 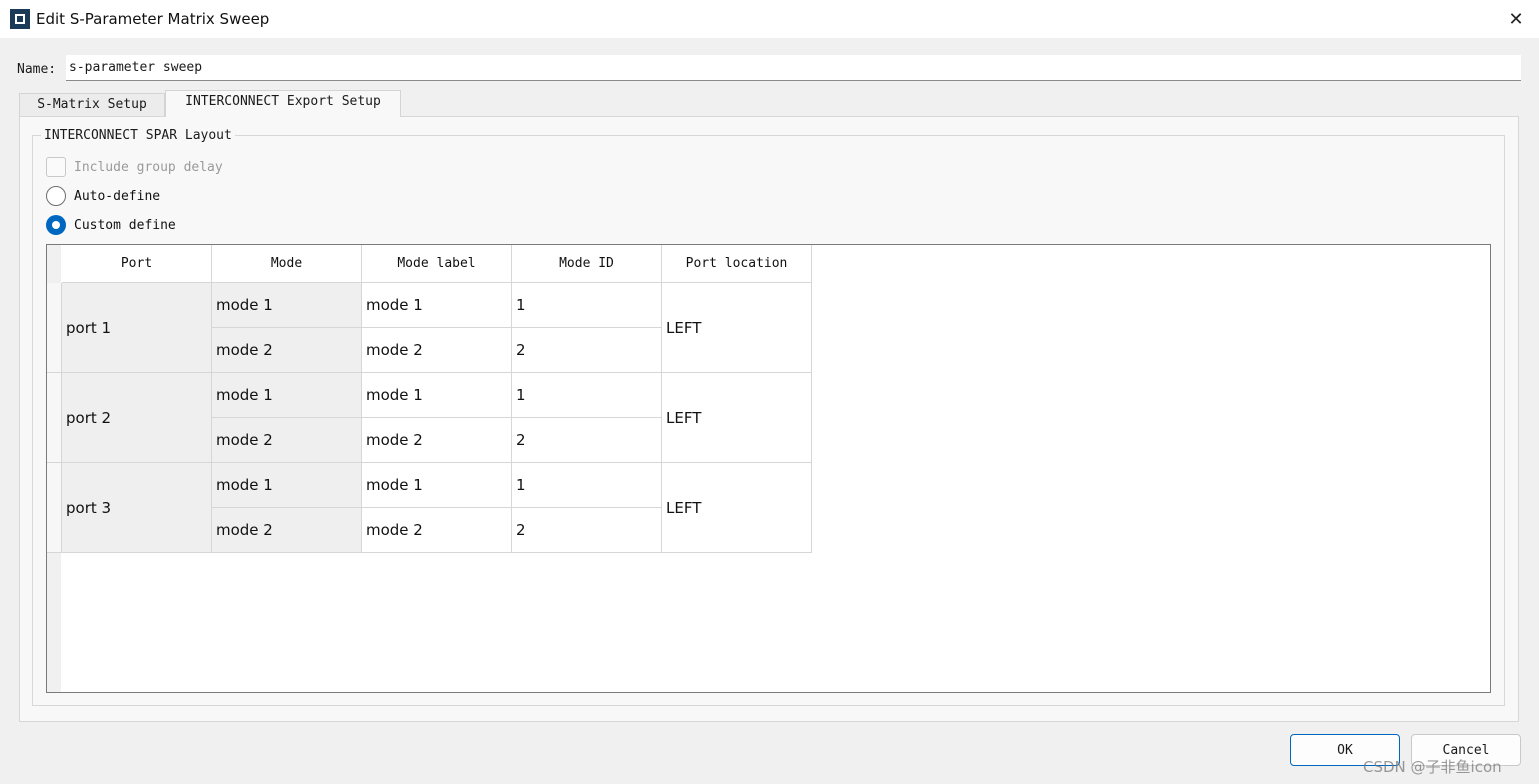 I want to click on column-header-port-location: Port location, so click(x=737, y=264).